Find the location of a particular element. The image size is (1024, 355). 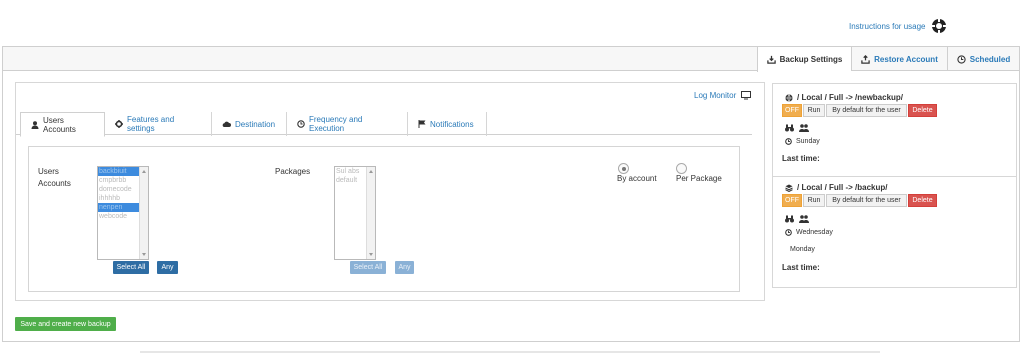

schedule-day-row: Sunday is located at coordinates (802, 141).